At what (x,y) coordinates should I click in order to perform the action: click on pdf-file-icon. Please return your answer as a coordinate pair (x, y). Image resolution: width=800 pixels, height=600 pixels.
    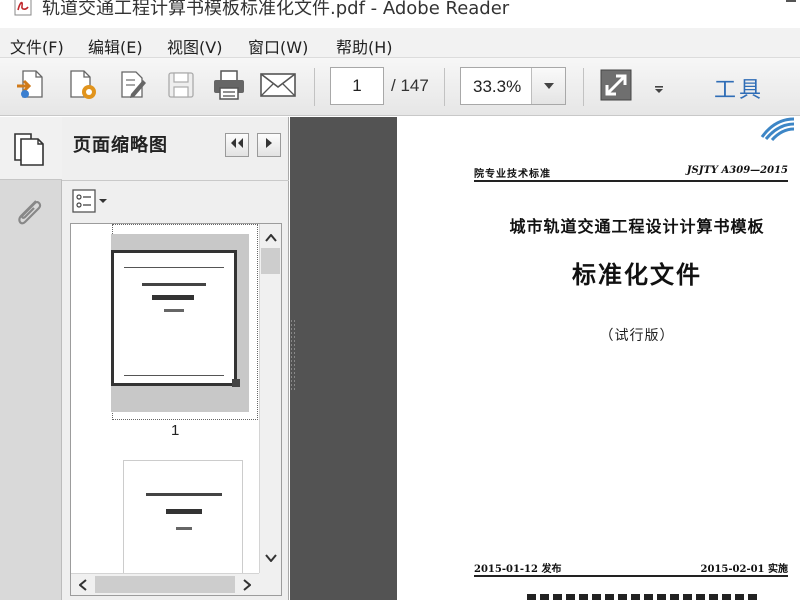
    Looking at the image, I should click on (23, 8).